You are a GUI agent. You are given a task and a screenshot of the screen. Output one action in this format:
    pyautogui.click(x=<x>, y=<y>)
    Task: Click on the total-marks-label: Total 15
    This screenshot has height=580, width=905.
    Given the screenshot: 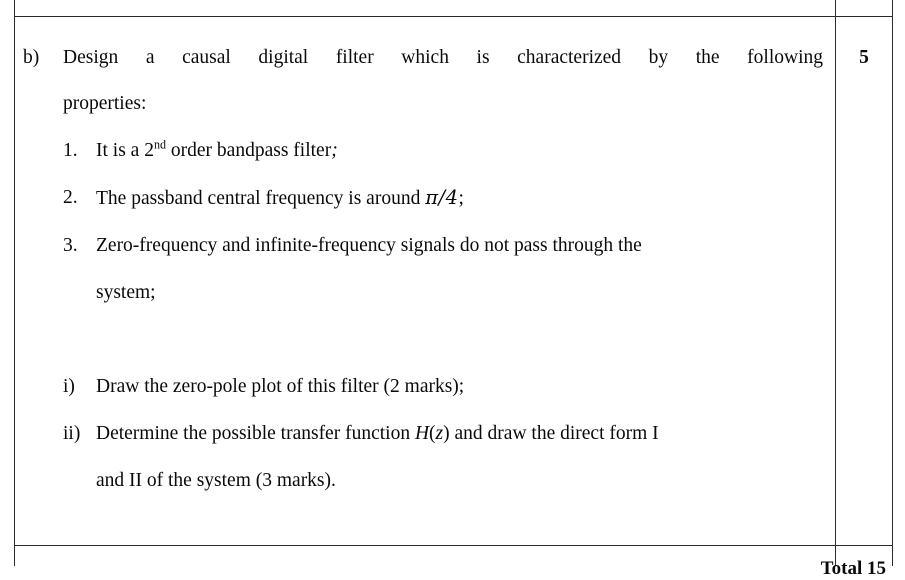 What is the action you would take?
    pyautogui.click(x=853, y=568)
    